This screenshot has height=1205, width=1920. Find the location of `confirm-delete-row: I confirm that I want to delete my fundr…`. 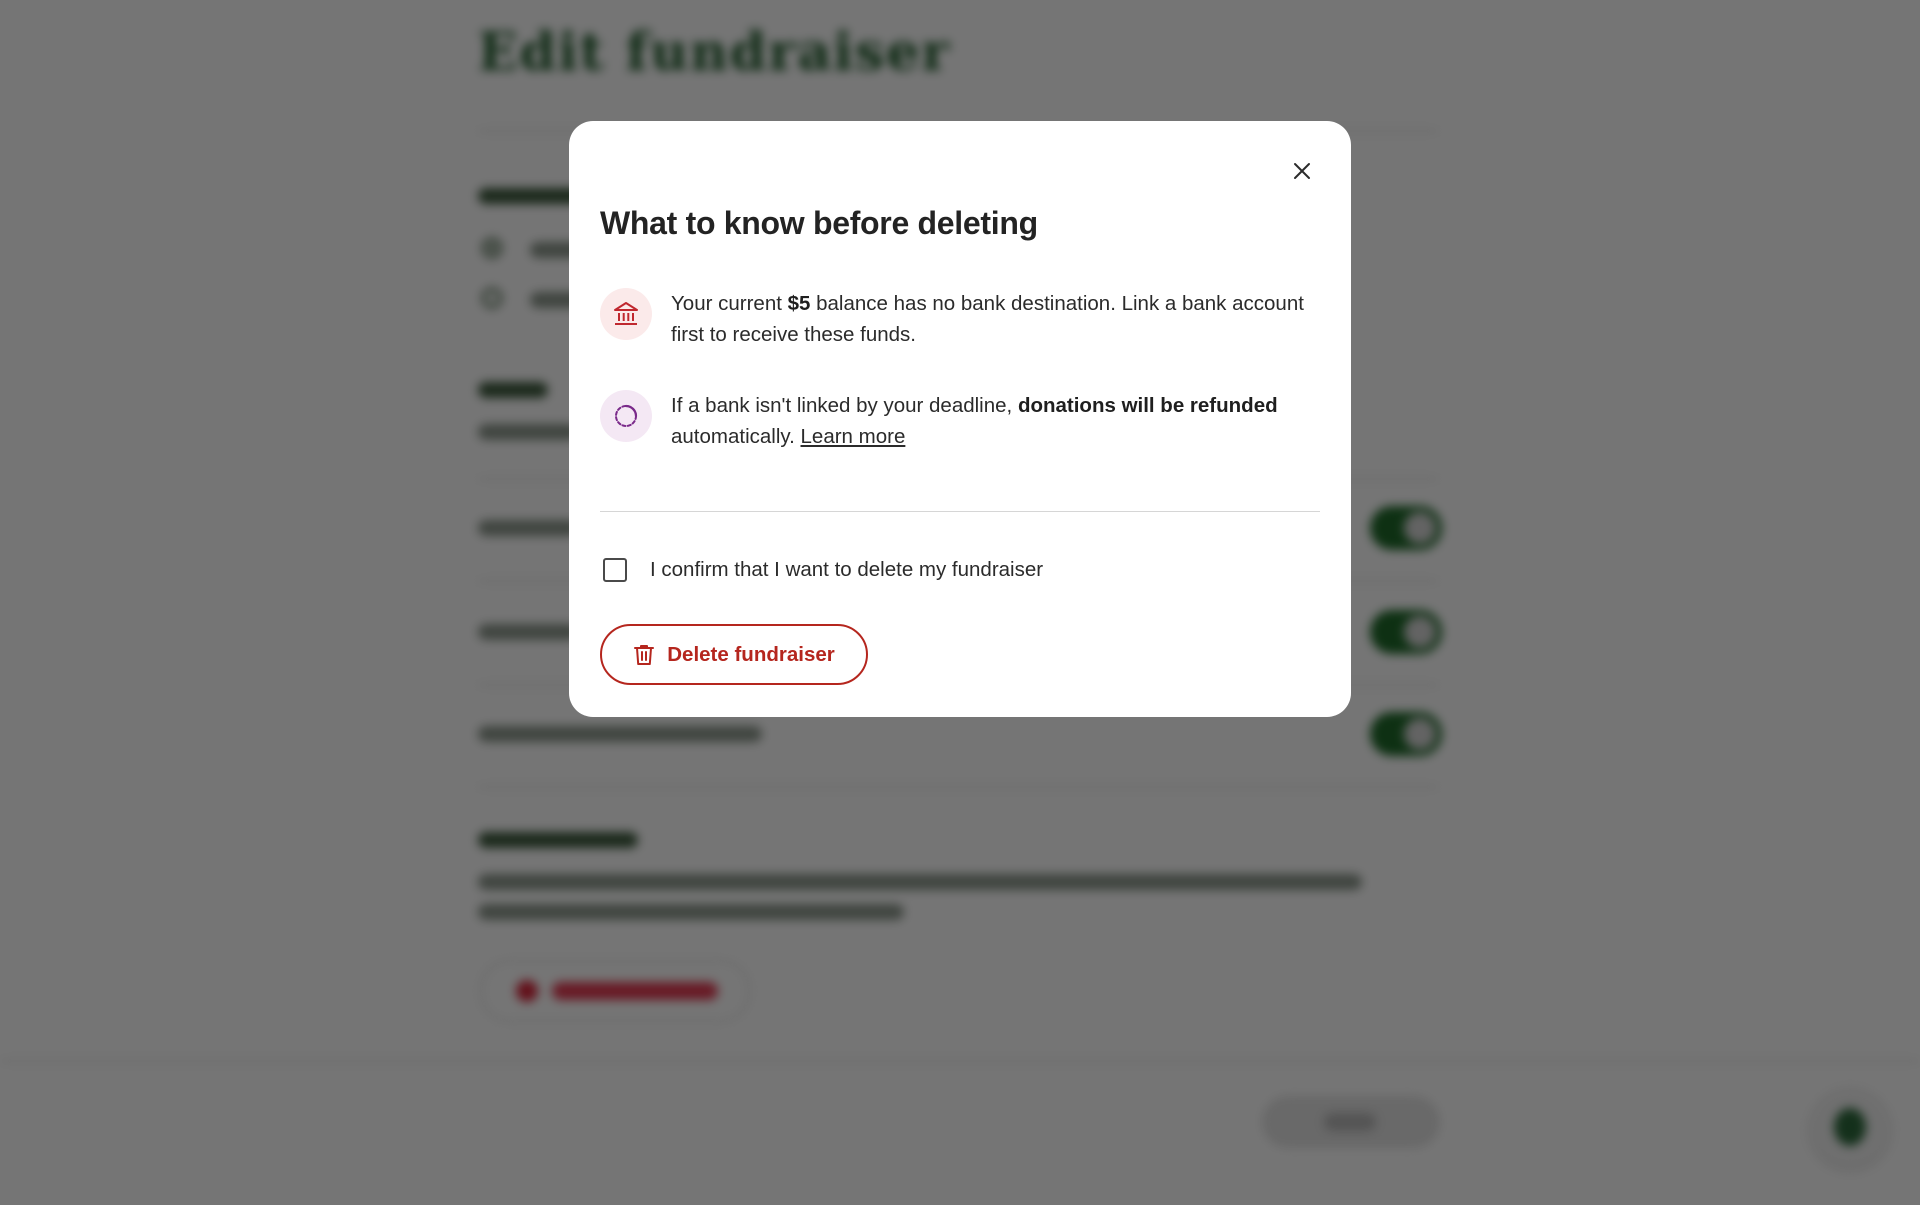

confirm-delete-row: I confirm that I want to delete my fundr… is located at coordinates (821, 570).